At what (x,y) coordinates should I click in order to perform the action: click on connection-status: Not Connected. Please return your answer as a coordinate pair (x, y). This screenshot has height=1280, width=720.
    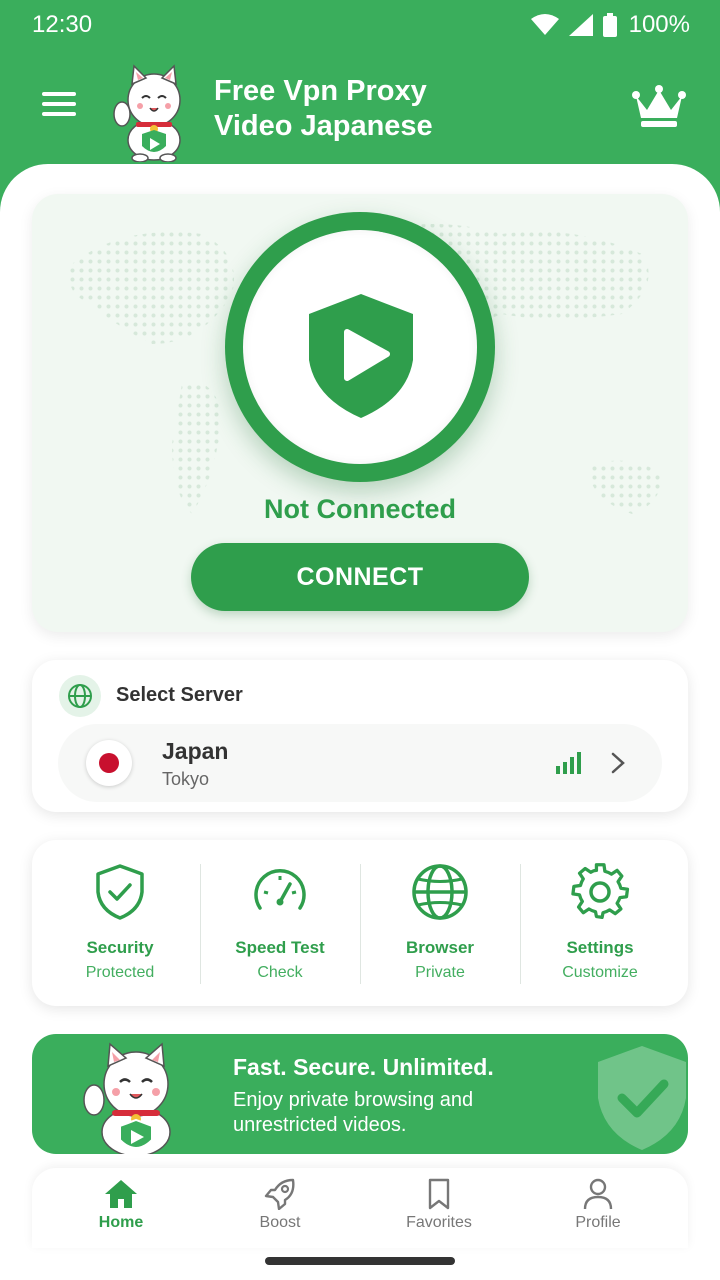
    Looking at the image, I should click on (360, 509).